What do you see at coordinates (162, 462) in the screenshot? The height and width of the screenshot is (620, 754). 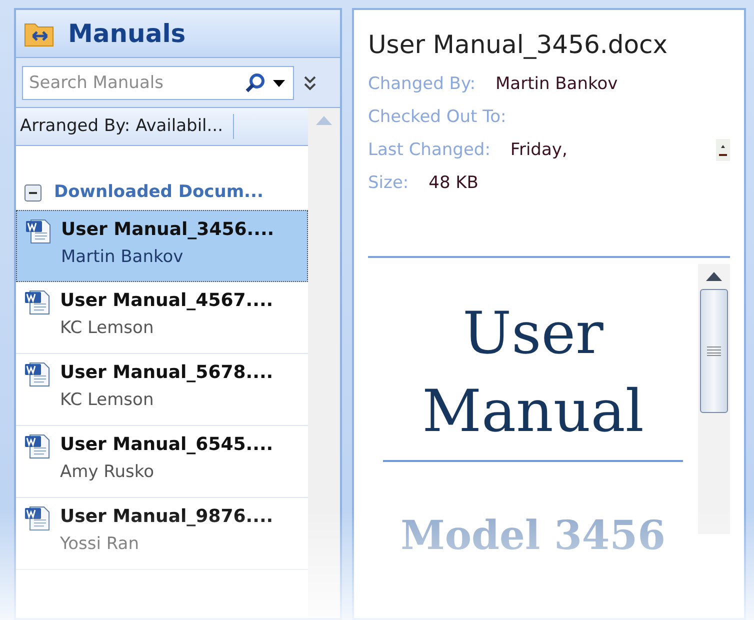 I see `document-item: User Manual_6545.... Amy Rusko` at bounding box center [162, 462].